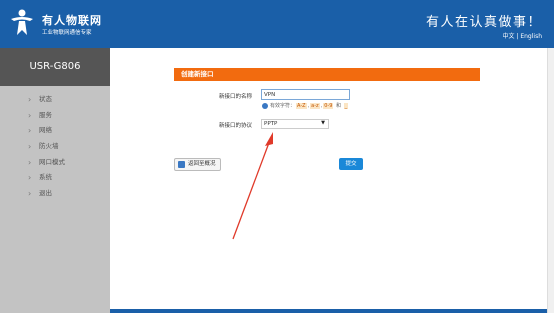 The height and width of the screenshot is (313, 554). Describe the element at coordinates (328, 311) in the screenshot. I see `bottom-bar` at that location.